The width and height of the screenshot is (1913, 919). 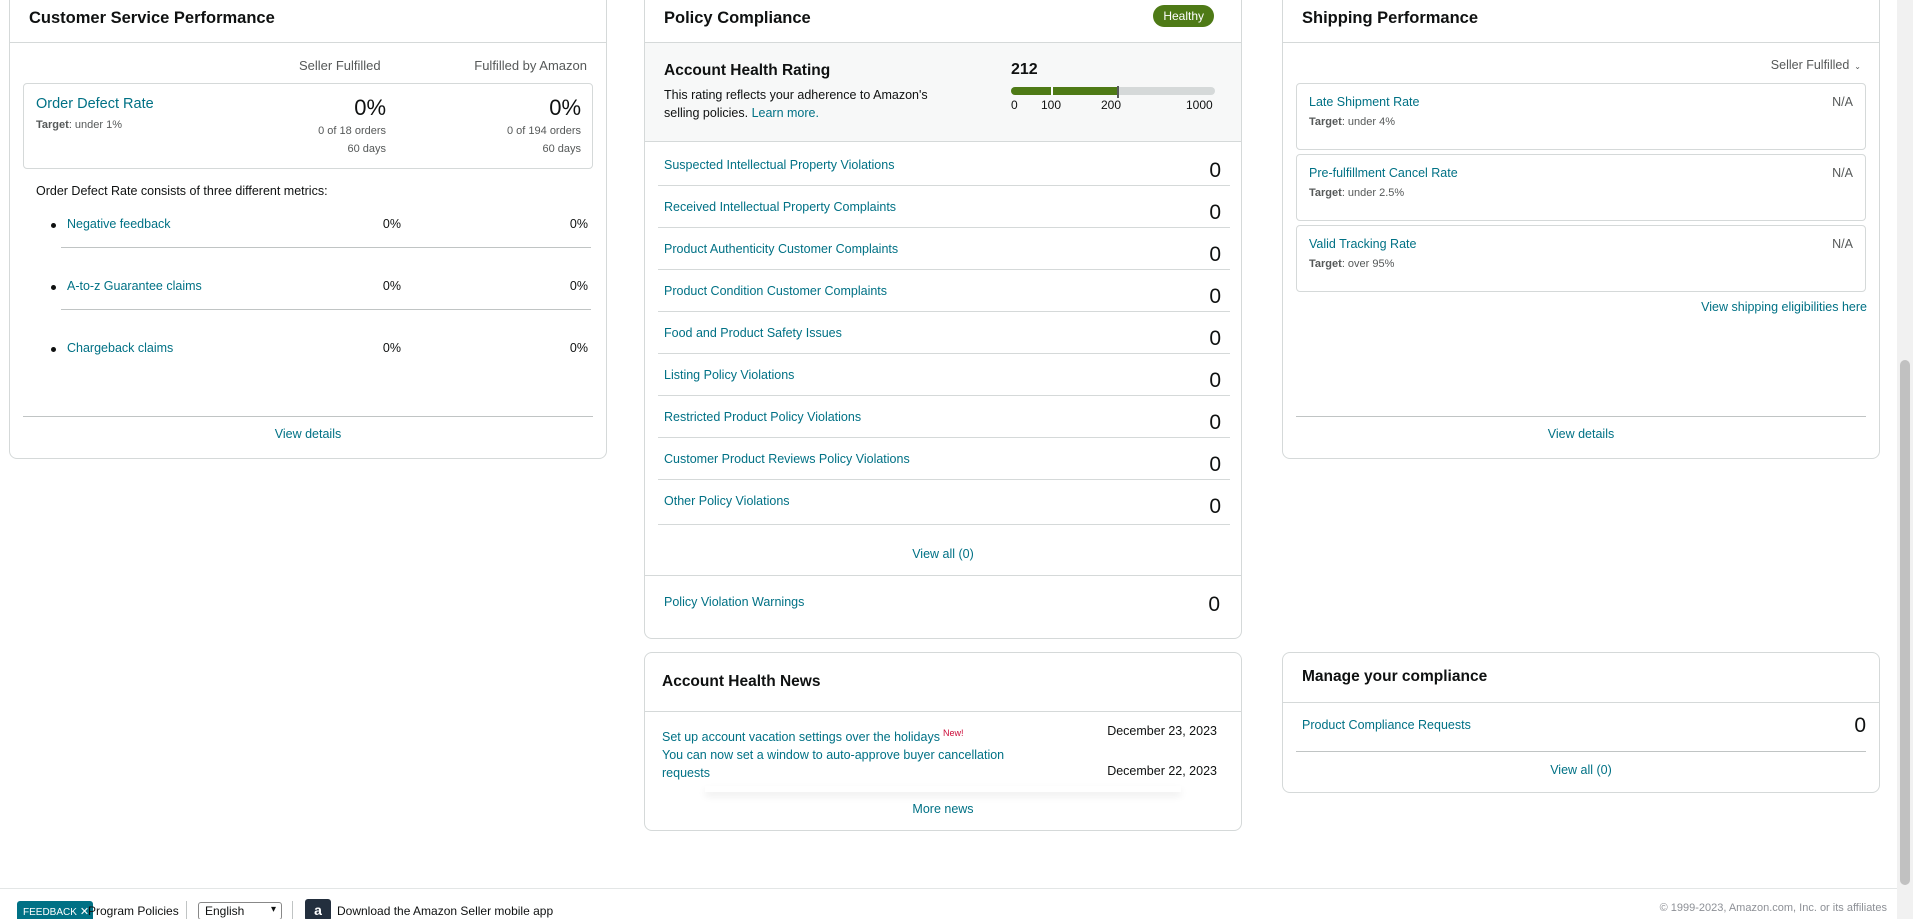 What do you see at coordinates (1784, 307) in the screenshot?
I see `shipping-eligibilities-link: View shipping eligibilities here` at bounding box center [1784, 307].